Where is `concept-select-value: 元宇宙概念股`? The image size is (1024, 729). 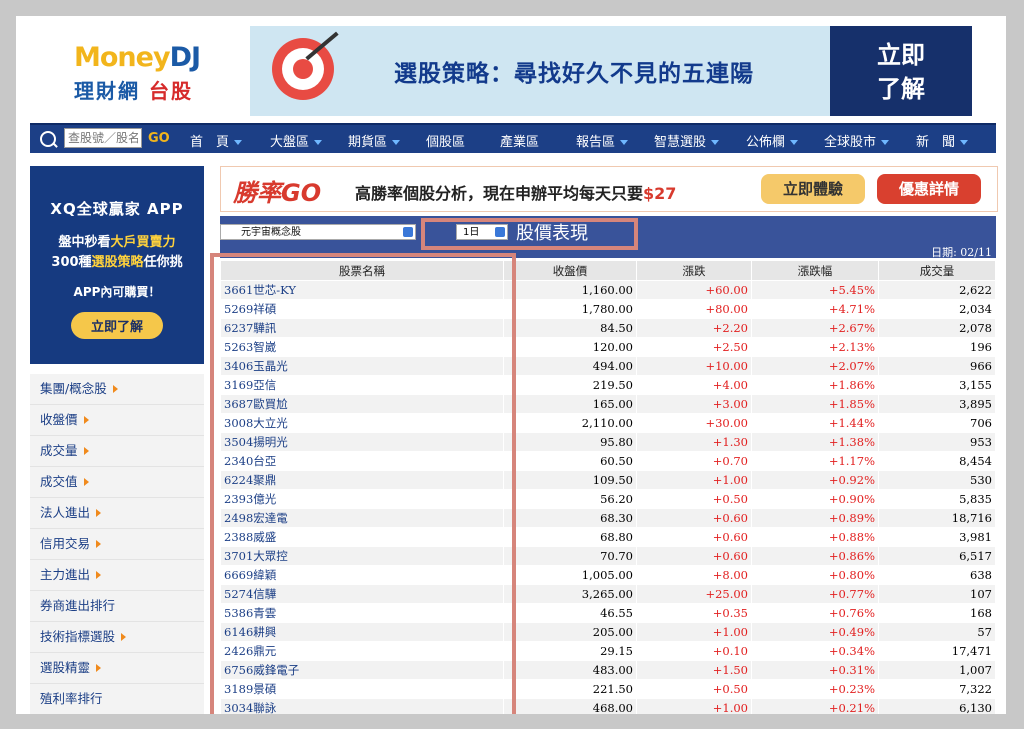 concept-select-value: 元宇宙概念股 is located at coordinates (271, 232).